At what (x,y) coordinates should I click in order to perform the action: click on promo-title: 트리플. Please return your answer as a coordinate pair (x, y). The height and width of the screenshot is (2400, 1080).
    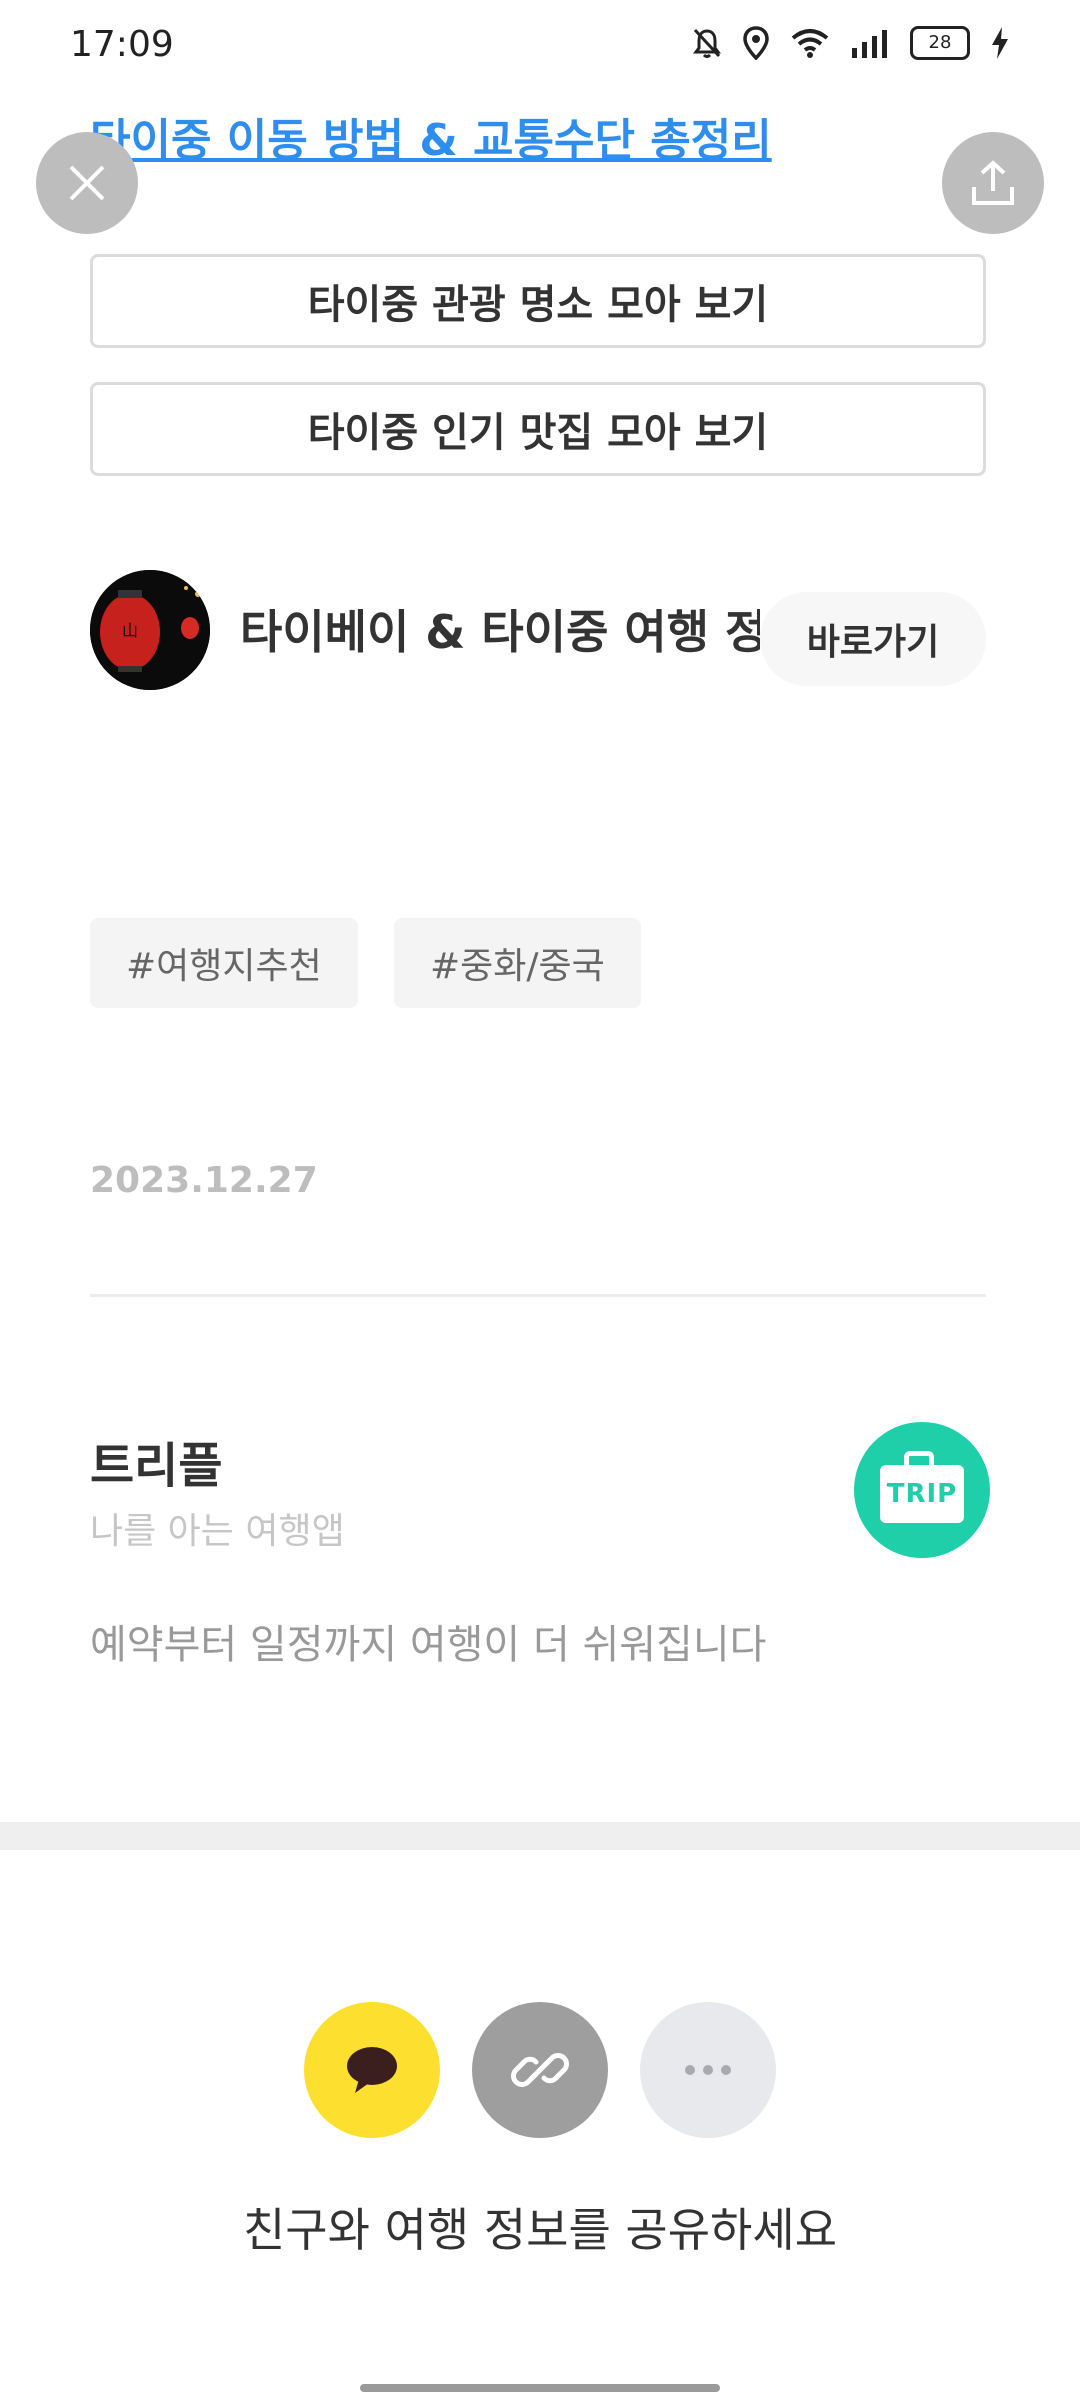
    Looking at the image, I should click on (156, 1466).